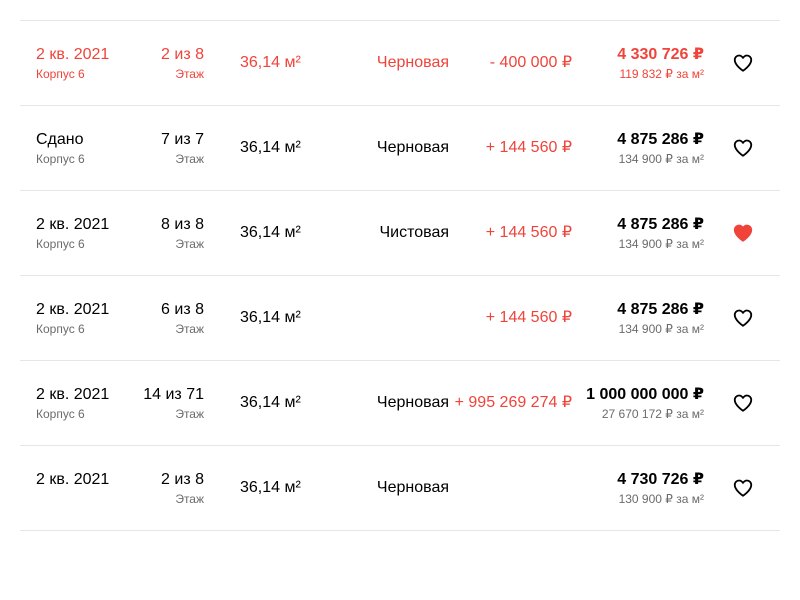 This screenshot has height=600, width=800. I want to click on price-value: 1 000 000 000 ₽, so click(645, 394).